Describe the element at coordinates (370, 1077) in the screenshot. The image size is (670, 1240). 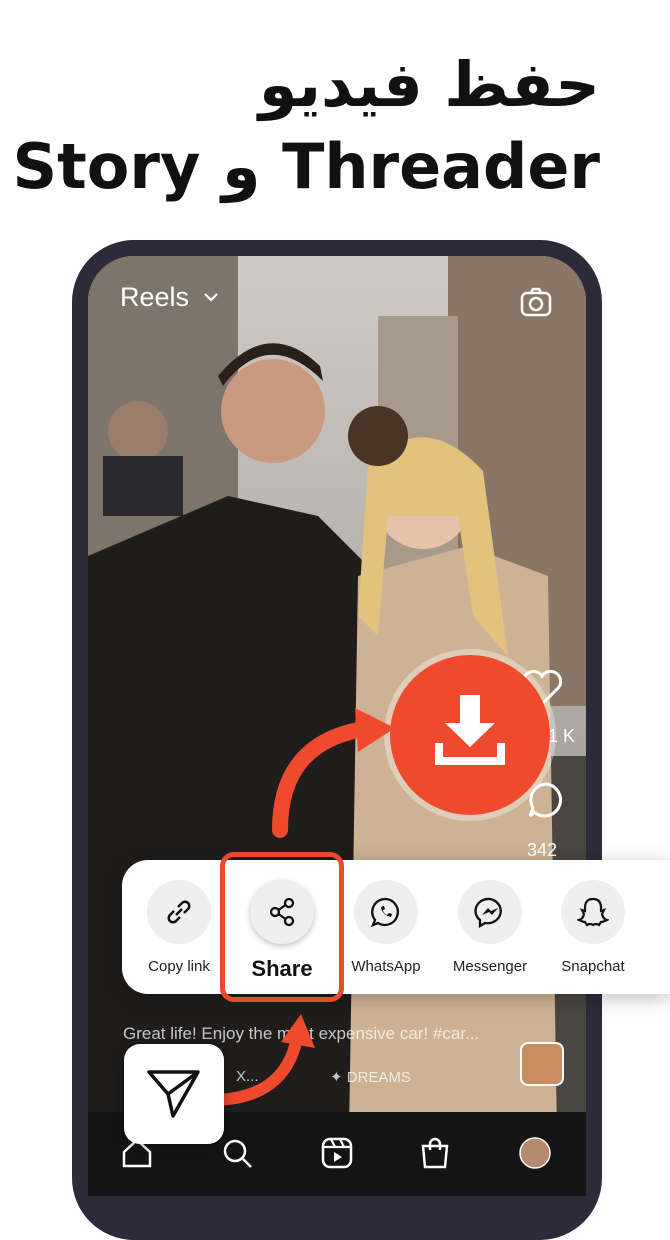
I see `audio-tag: ✦ DREAMS` at that location.